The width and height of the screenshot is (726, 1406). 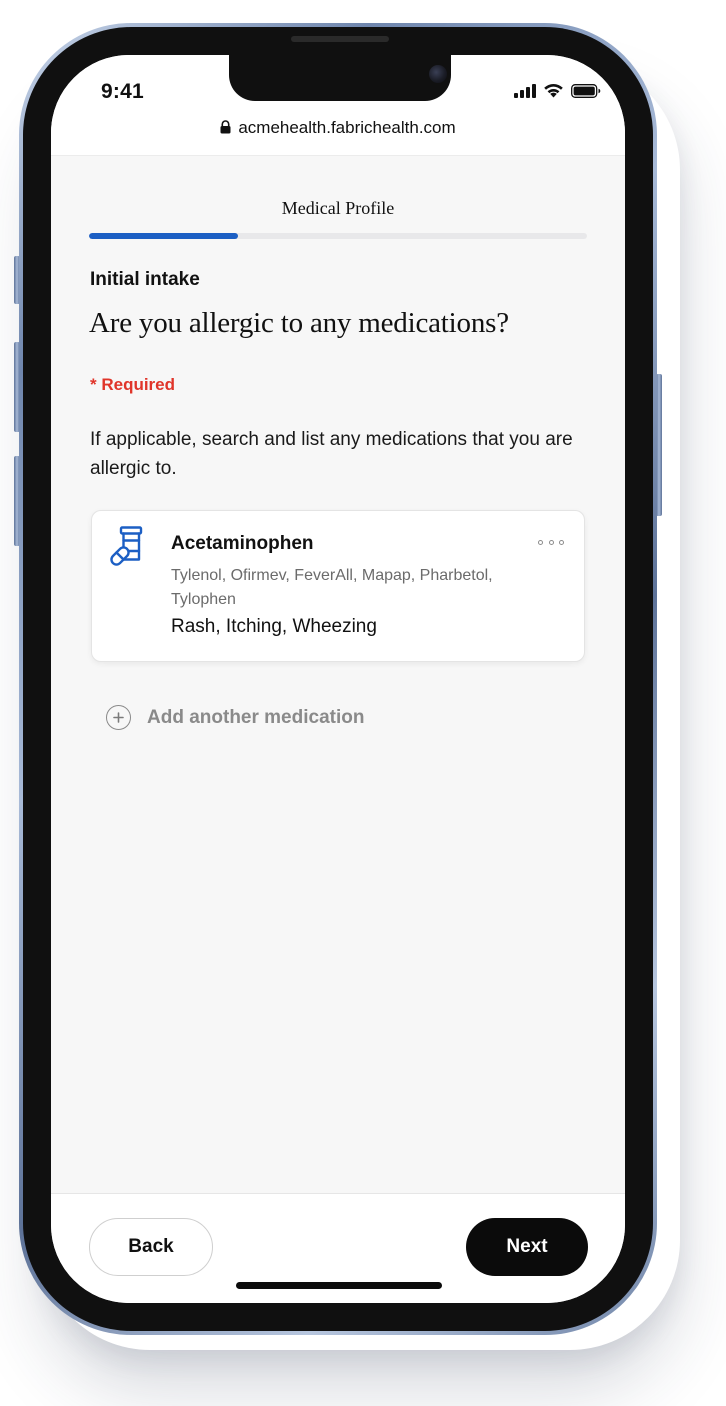 I want to click on home-indicator, so click(x=339, y=1285).